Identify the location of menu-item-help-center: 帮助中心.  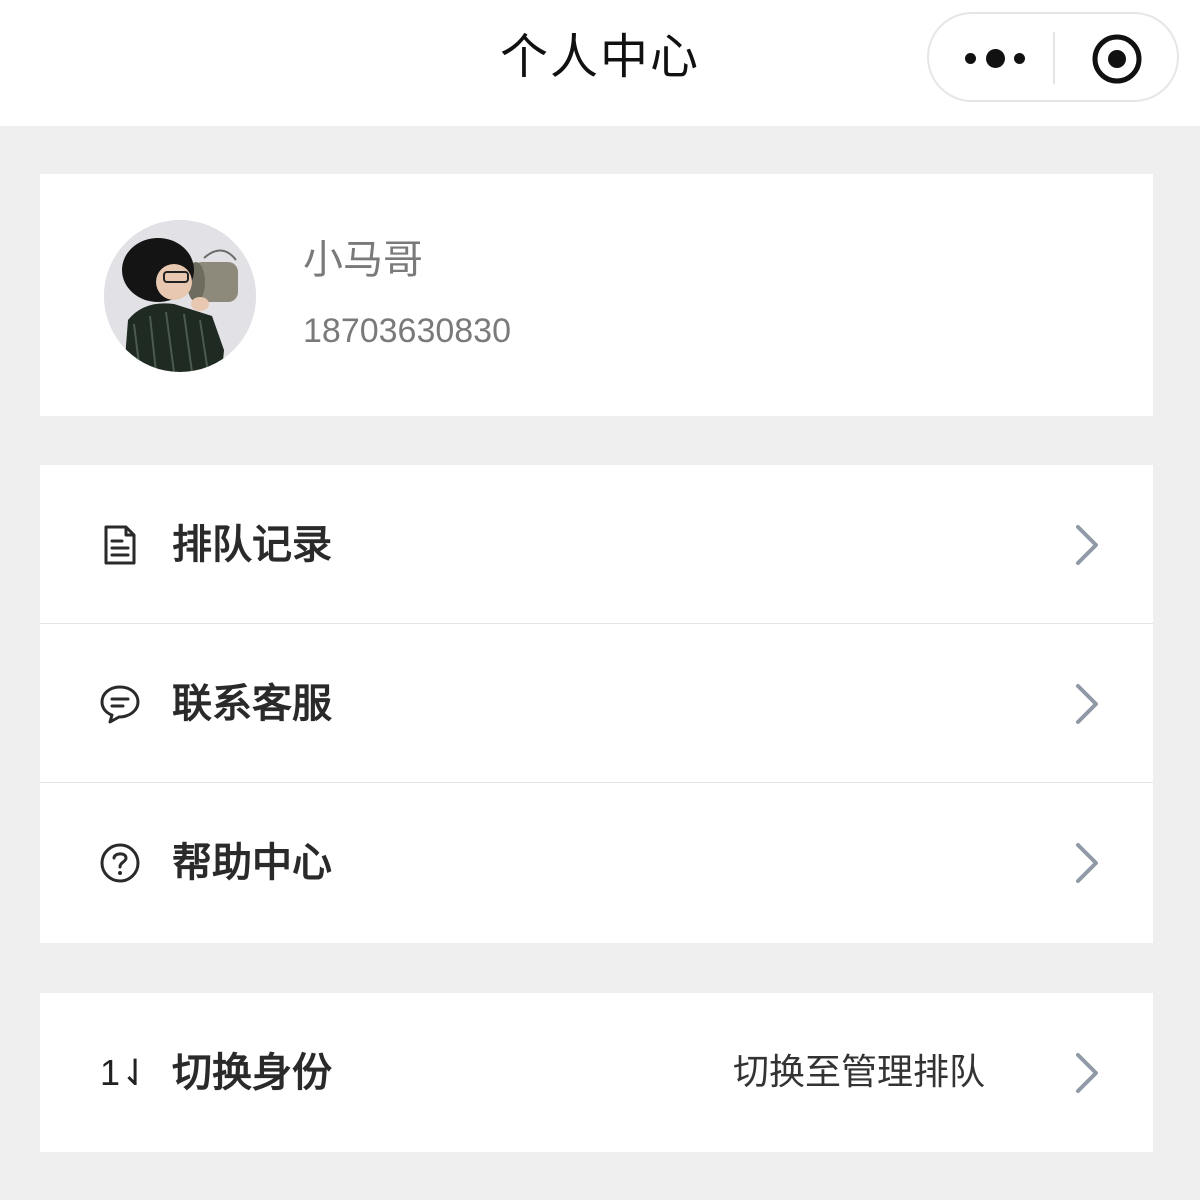
(596, 862).